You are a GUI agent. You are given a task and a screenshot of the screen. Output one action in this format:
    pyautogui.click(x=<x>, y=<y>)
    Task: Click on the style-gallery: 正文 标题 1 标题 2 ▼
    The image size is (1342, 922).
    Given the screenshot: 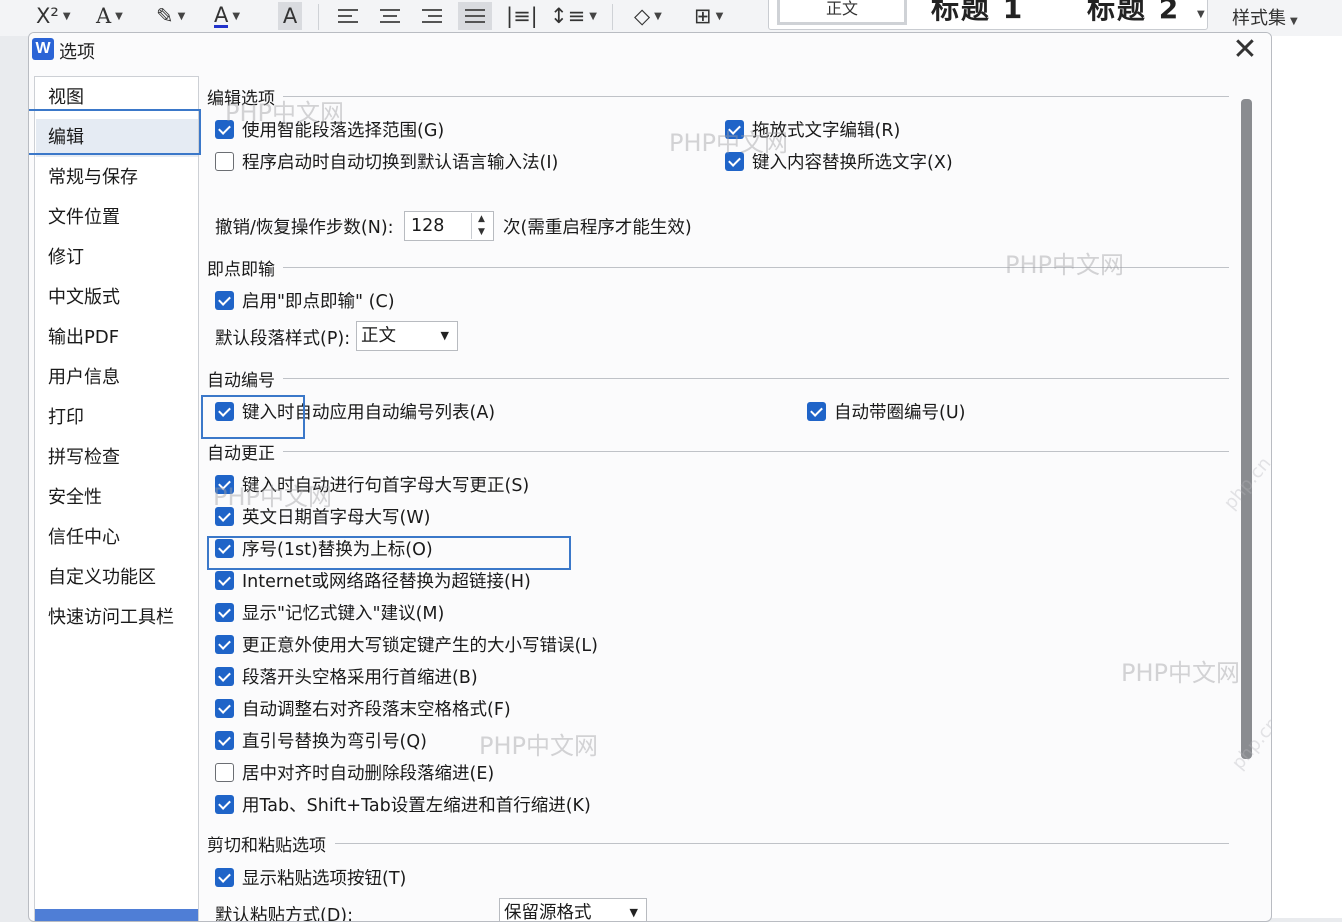 What is the action you would take?
    pyautogui.click(x=988, y=15)
    